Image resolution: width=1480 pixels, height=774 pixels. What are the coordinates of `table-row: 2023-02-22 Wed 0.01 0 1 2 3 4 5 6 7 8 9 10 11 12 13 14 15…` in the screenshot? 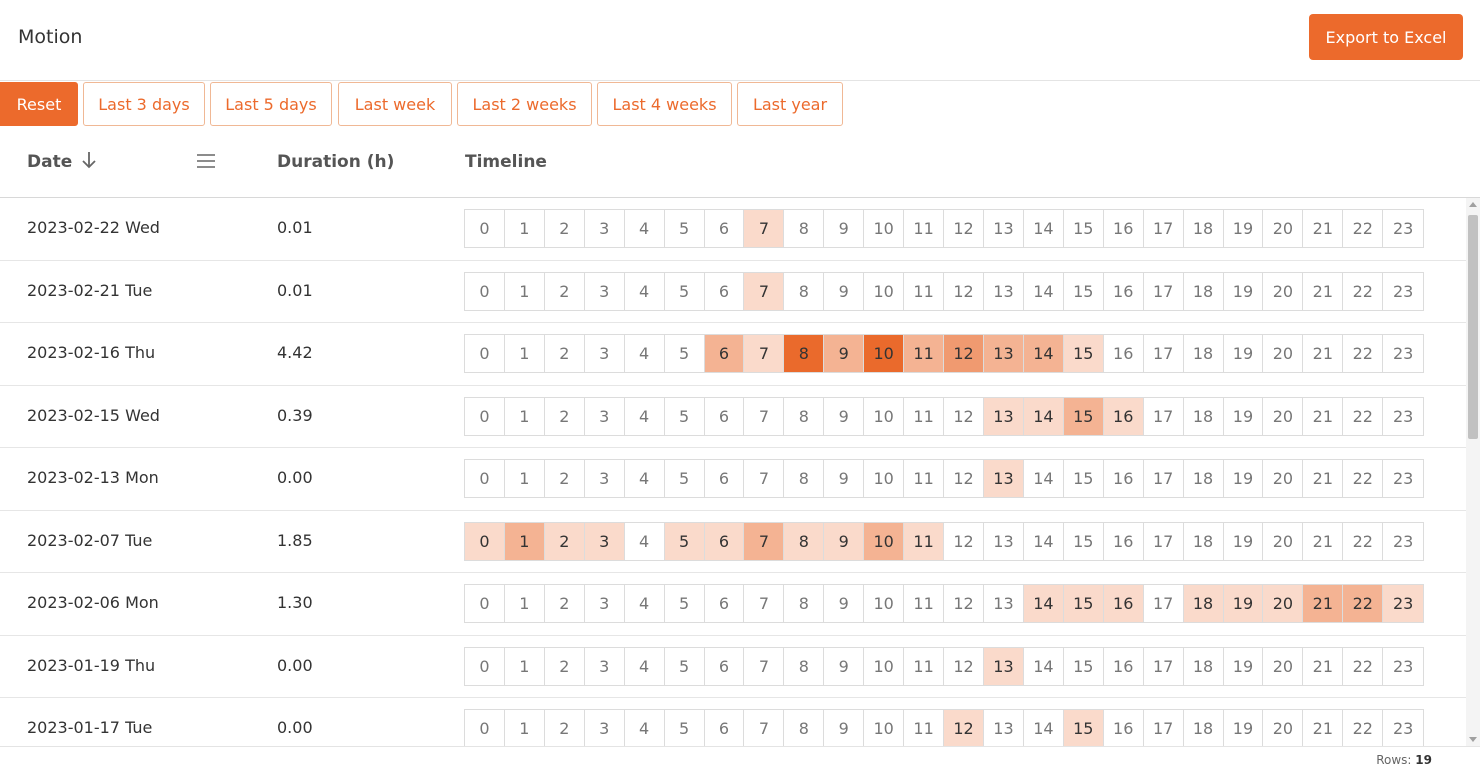 It's located at (733, 229).